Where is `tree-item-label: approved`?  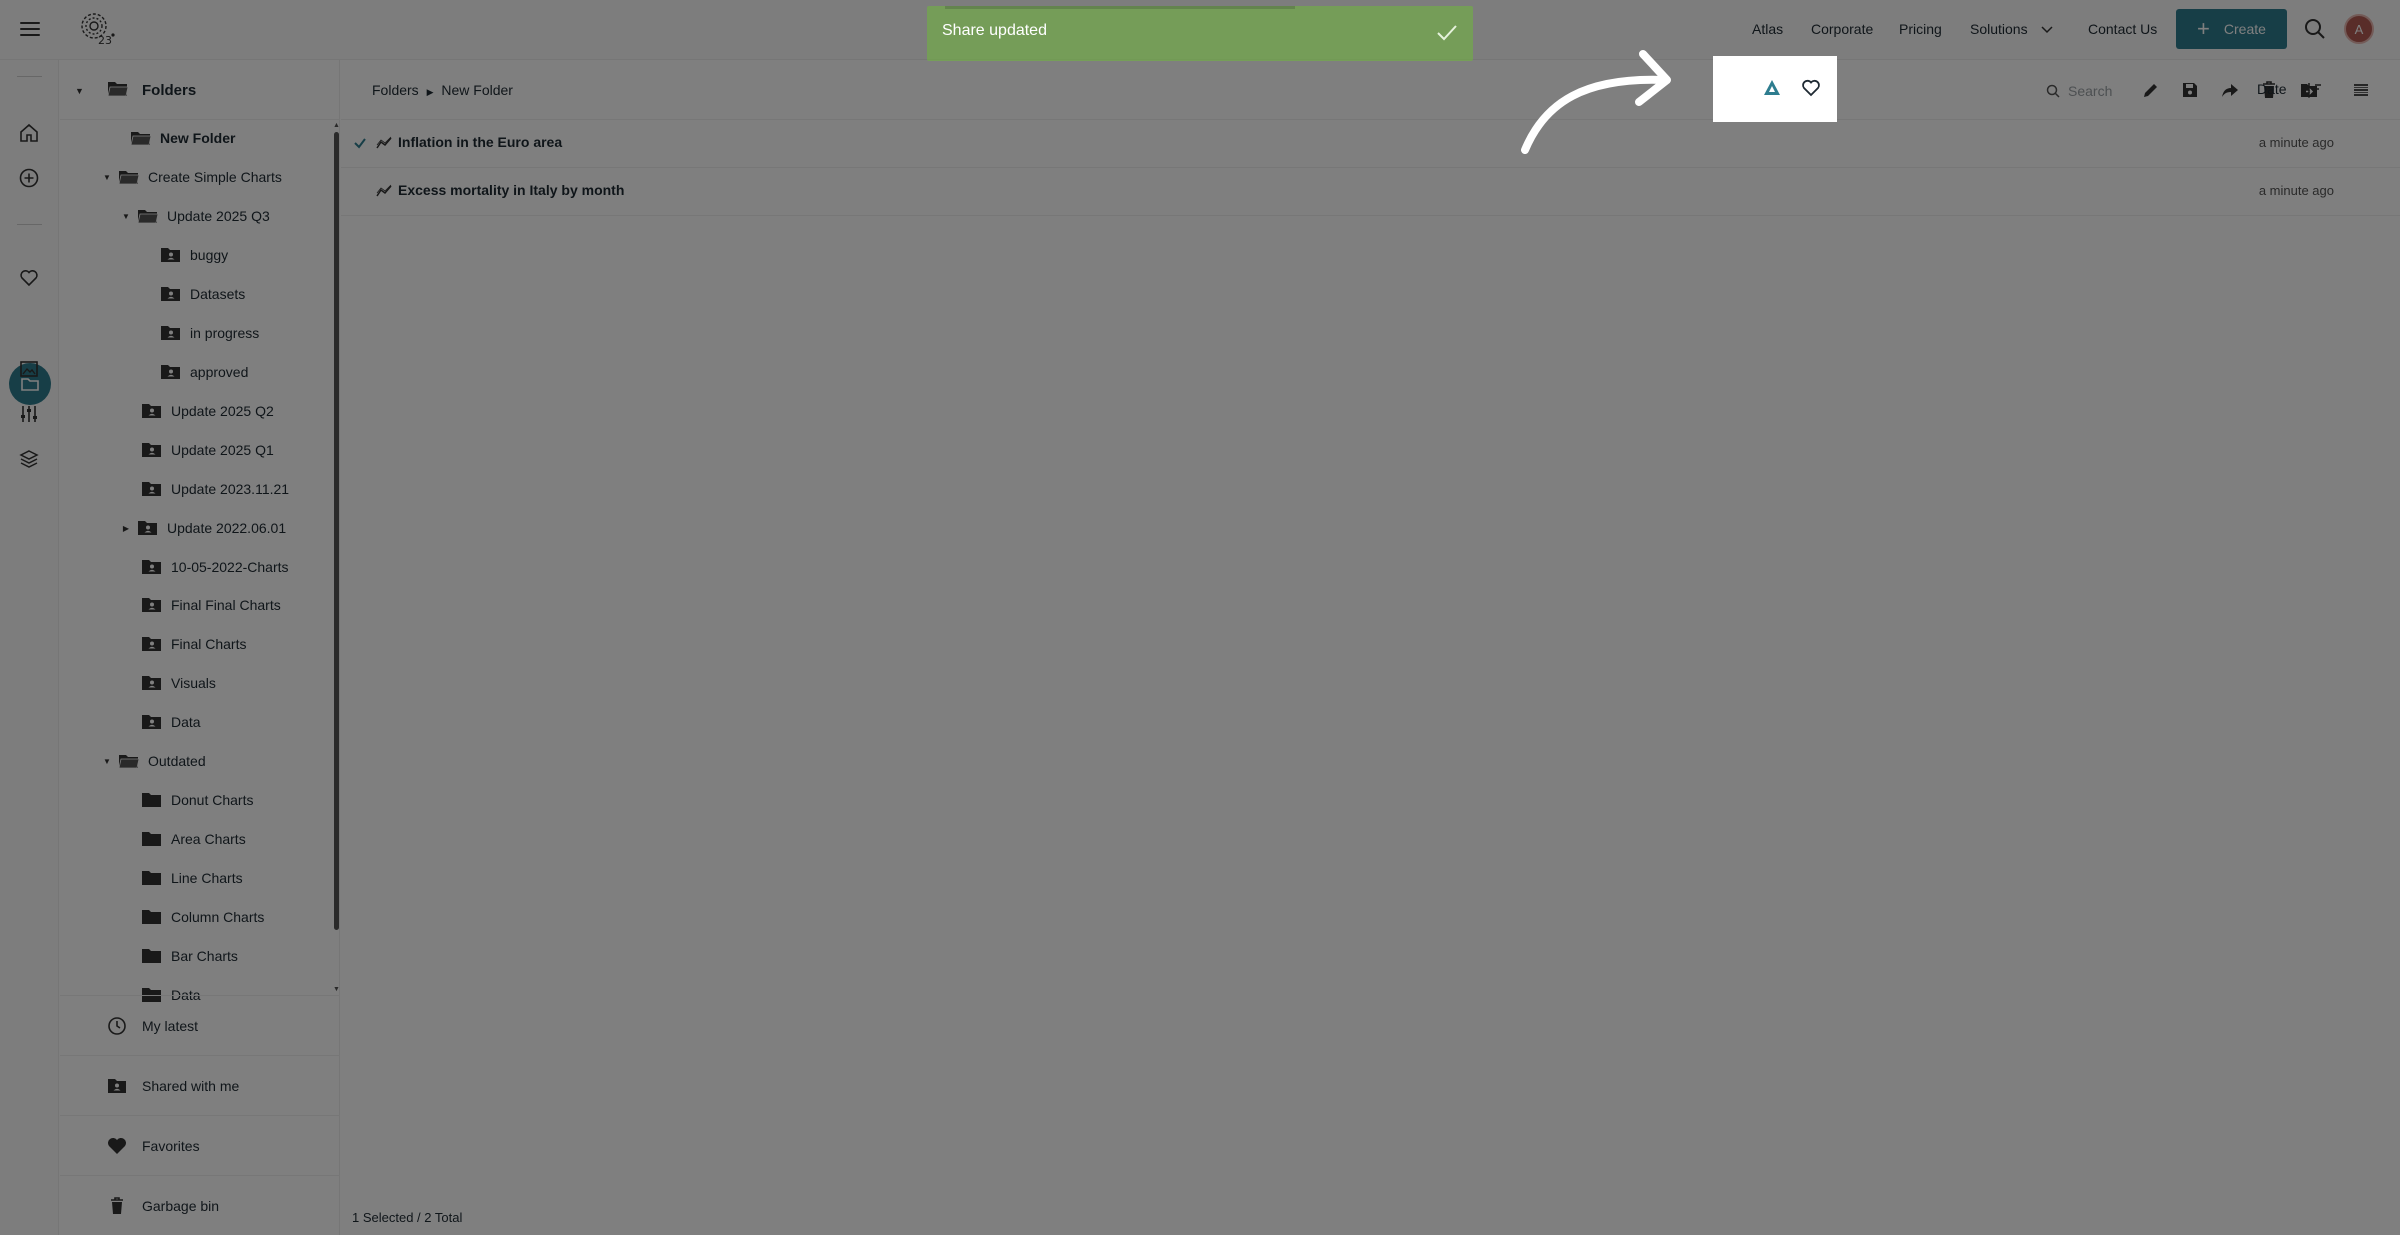 tree-item-label: approved is located at coordinates (219, 372).